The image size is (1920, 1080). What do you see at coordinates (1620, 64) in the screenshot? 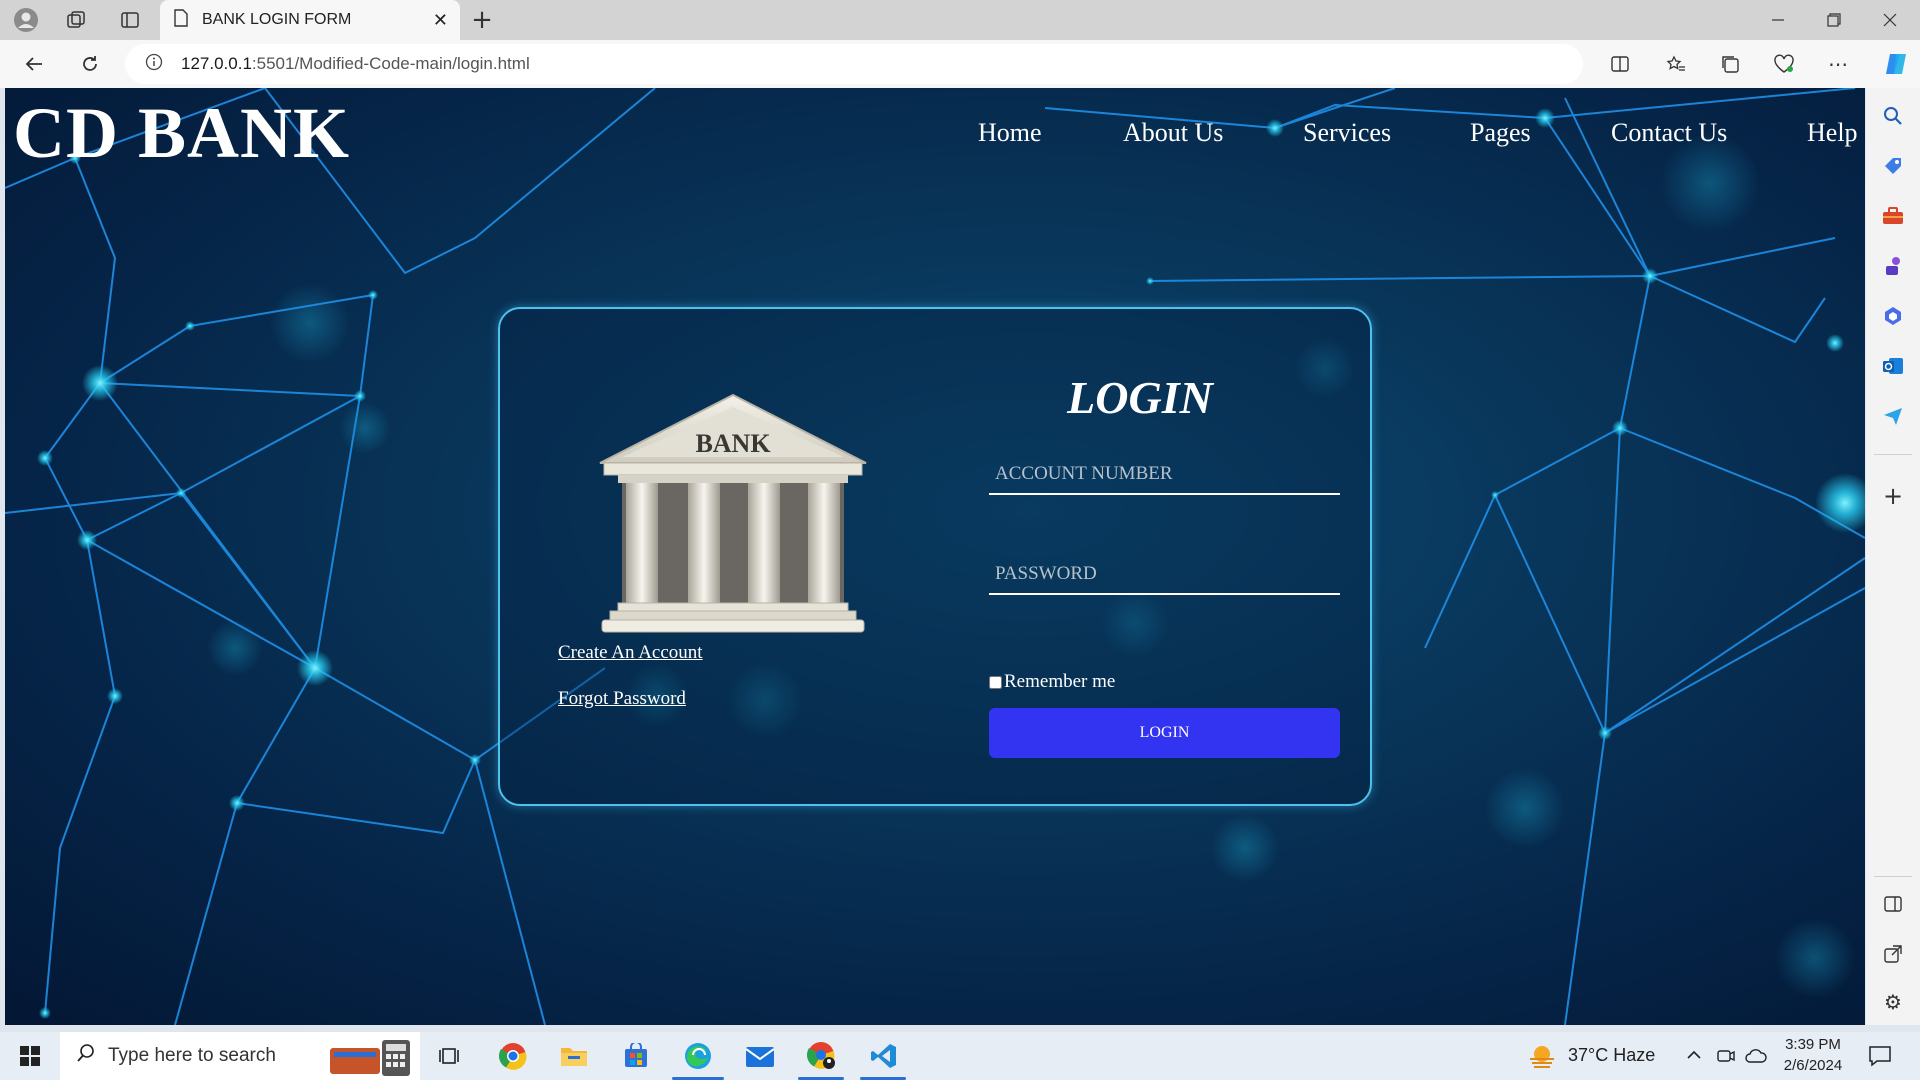
I see `split-screen-icon` at bounding box center [1620, 64].